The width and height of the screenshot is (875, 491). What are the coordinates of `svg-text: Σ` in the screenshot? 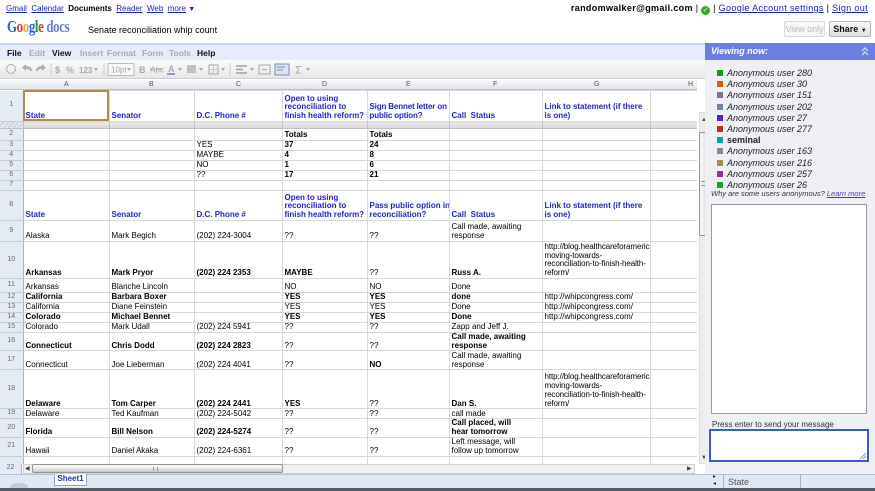 It's located at (298, 71).